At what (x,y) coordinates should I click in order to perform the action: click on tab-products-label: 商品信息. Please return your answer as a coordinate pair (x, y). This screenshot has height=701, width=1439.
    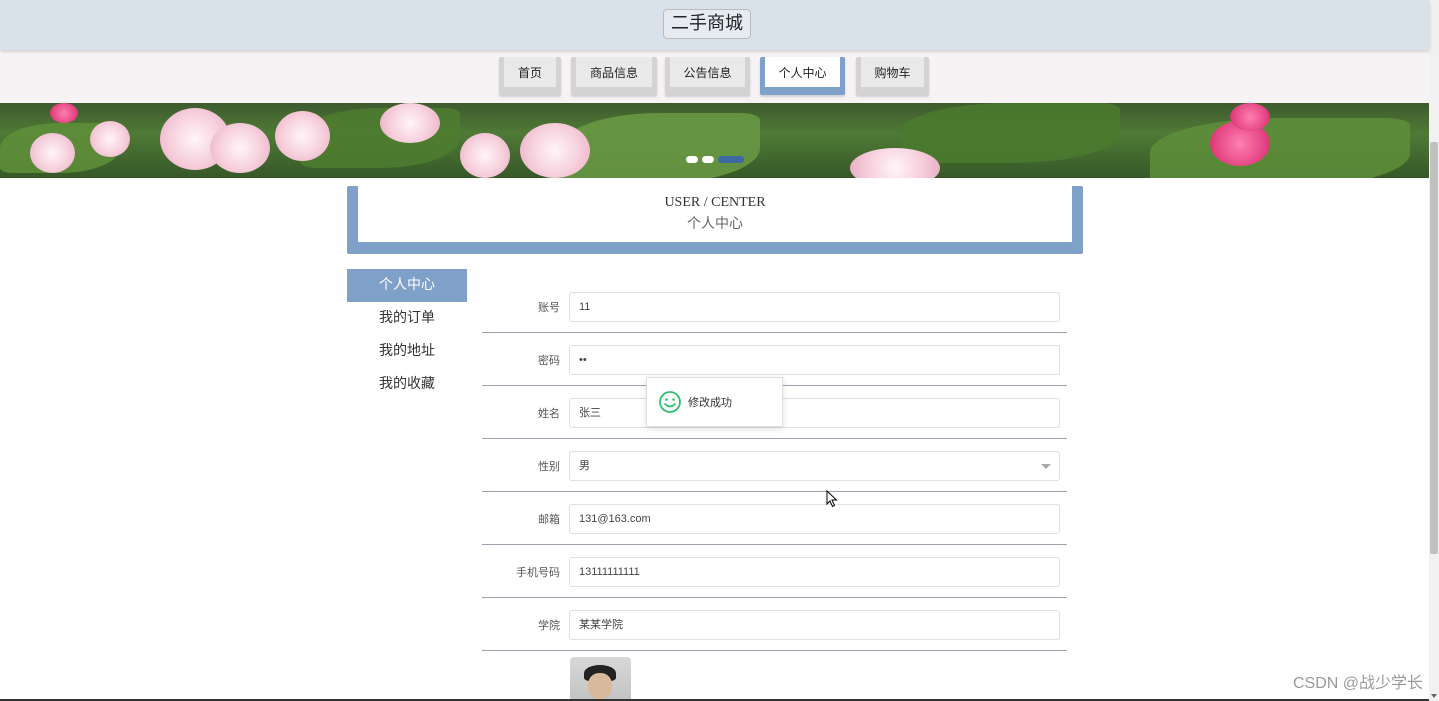
    Looking at the image, I should click on (614, 72).